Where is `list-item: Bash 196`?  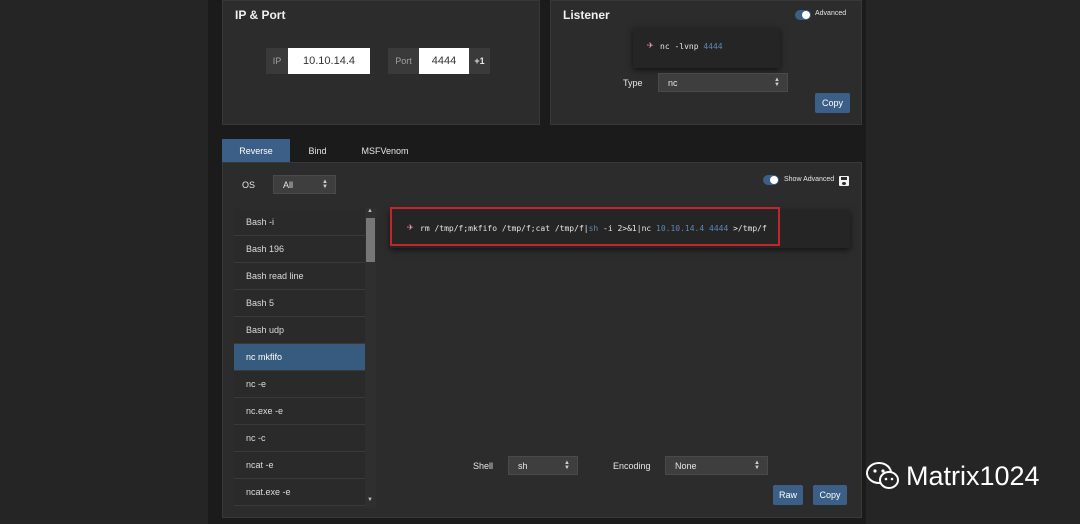 list-item: Bash 196 is located at coordinates (299, 249).